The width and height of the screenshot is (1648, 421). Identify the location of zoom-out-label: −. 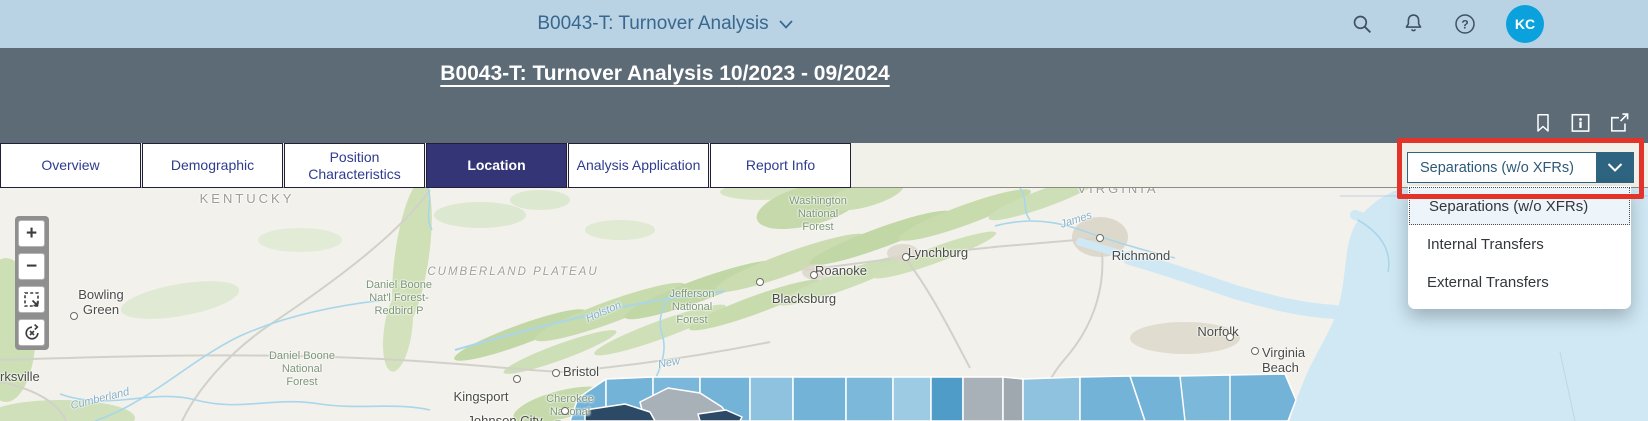
(31, 266).